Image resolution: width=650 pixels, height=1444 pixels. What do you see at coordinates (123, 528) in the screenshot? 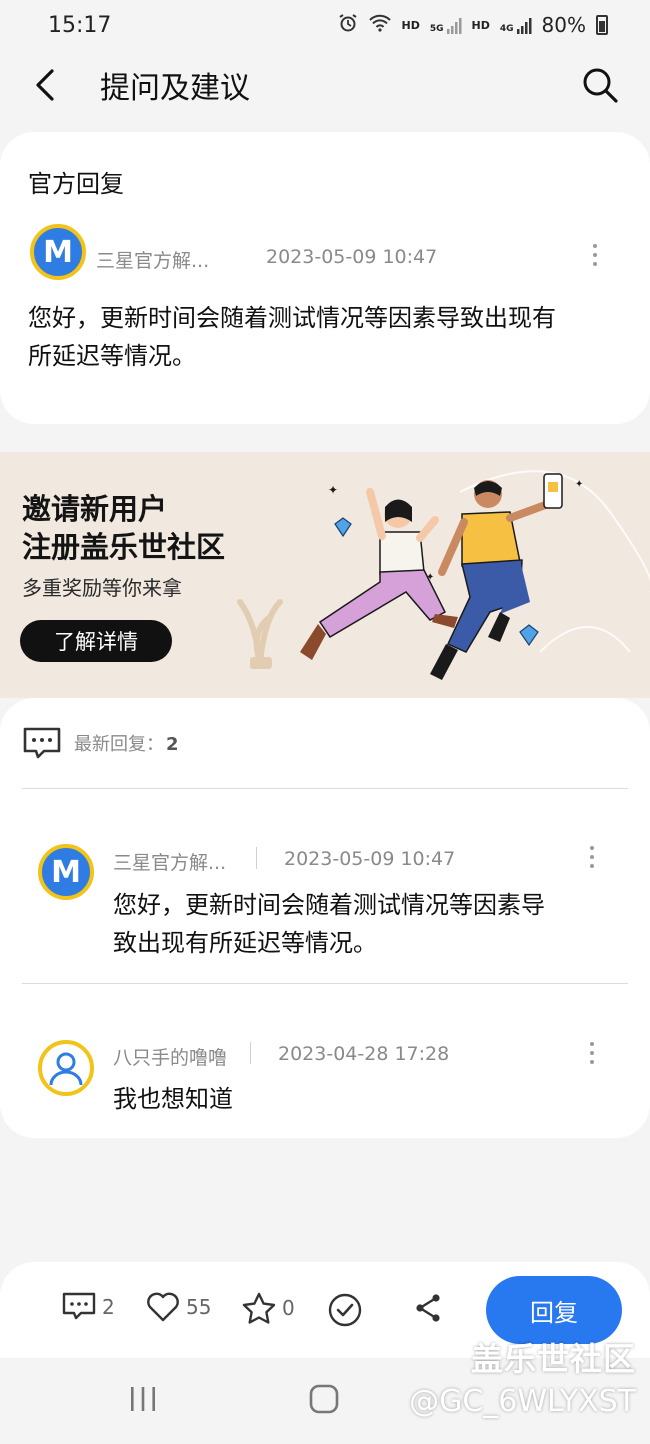
I see `banner-title: 邀请新用户 注册盖乐世社区` at bounding box center [123, 528].